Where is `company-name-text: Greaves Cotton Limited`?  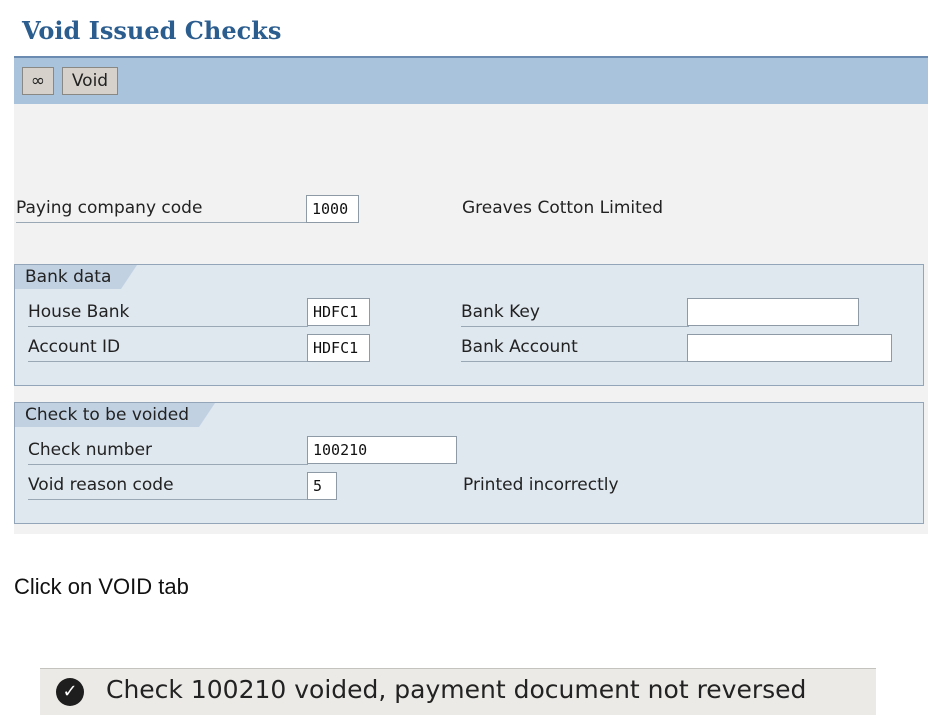
company-name-text: Greaves Cotton Limited is located at coordinates (563, 208).